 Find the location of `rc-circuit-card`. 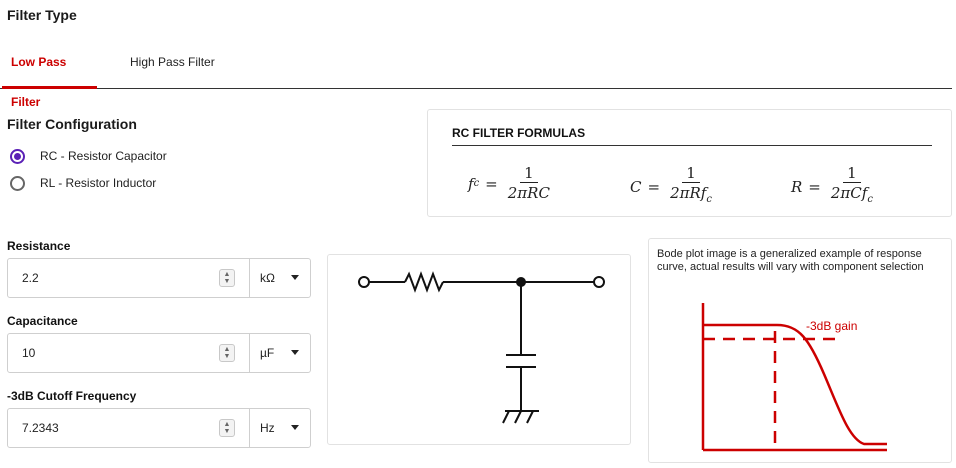

rc-circuit-card is located at coordinates (479, 349).